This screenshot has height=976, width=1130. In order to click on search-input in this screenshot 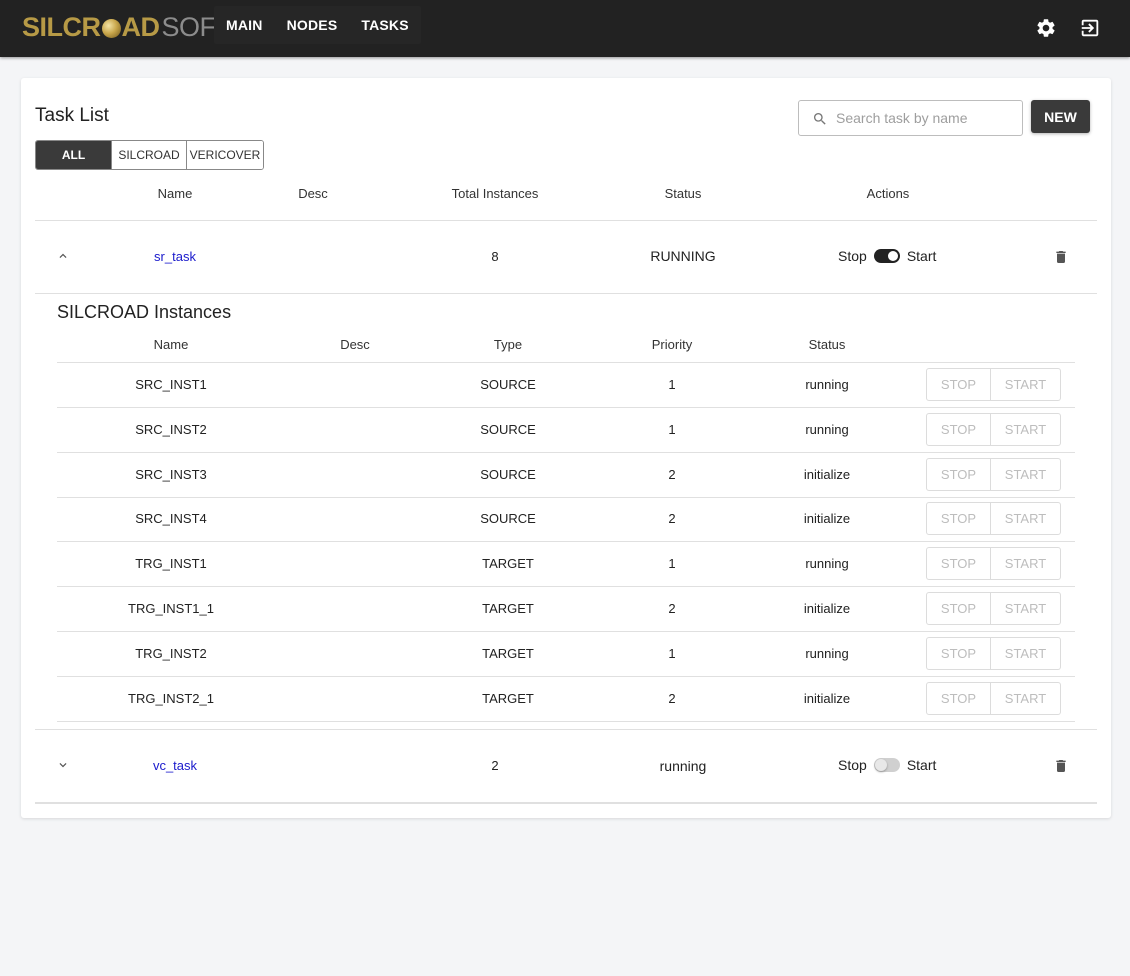, I will do `click(926, 118)`.